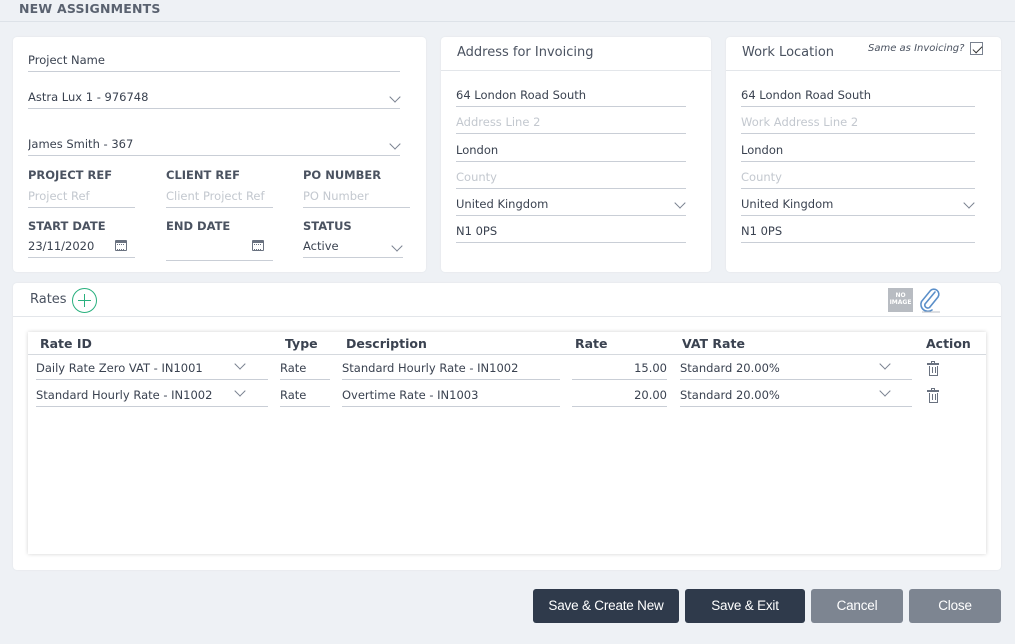 Image resolution: width=1015 pixels, height=644 pixels. I want to click on invoice-address-line2: Address Line 2, so click(571, 123).